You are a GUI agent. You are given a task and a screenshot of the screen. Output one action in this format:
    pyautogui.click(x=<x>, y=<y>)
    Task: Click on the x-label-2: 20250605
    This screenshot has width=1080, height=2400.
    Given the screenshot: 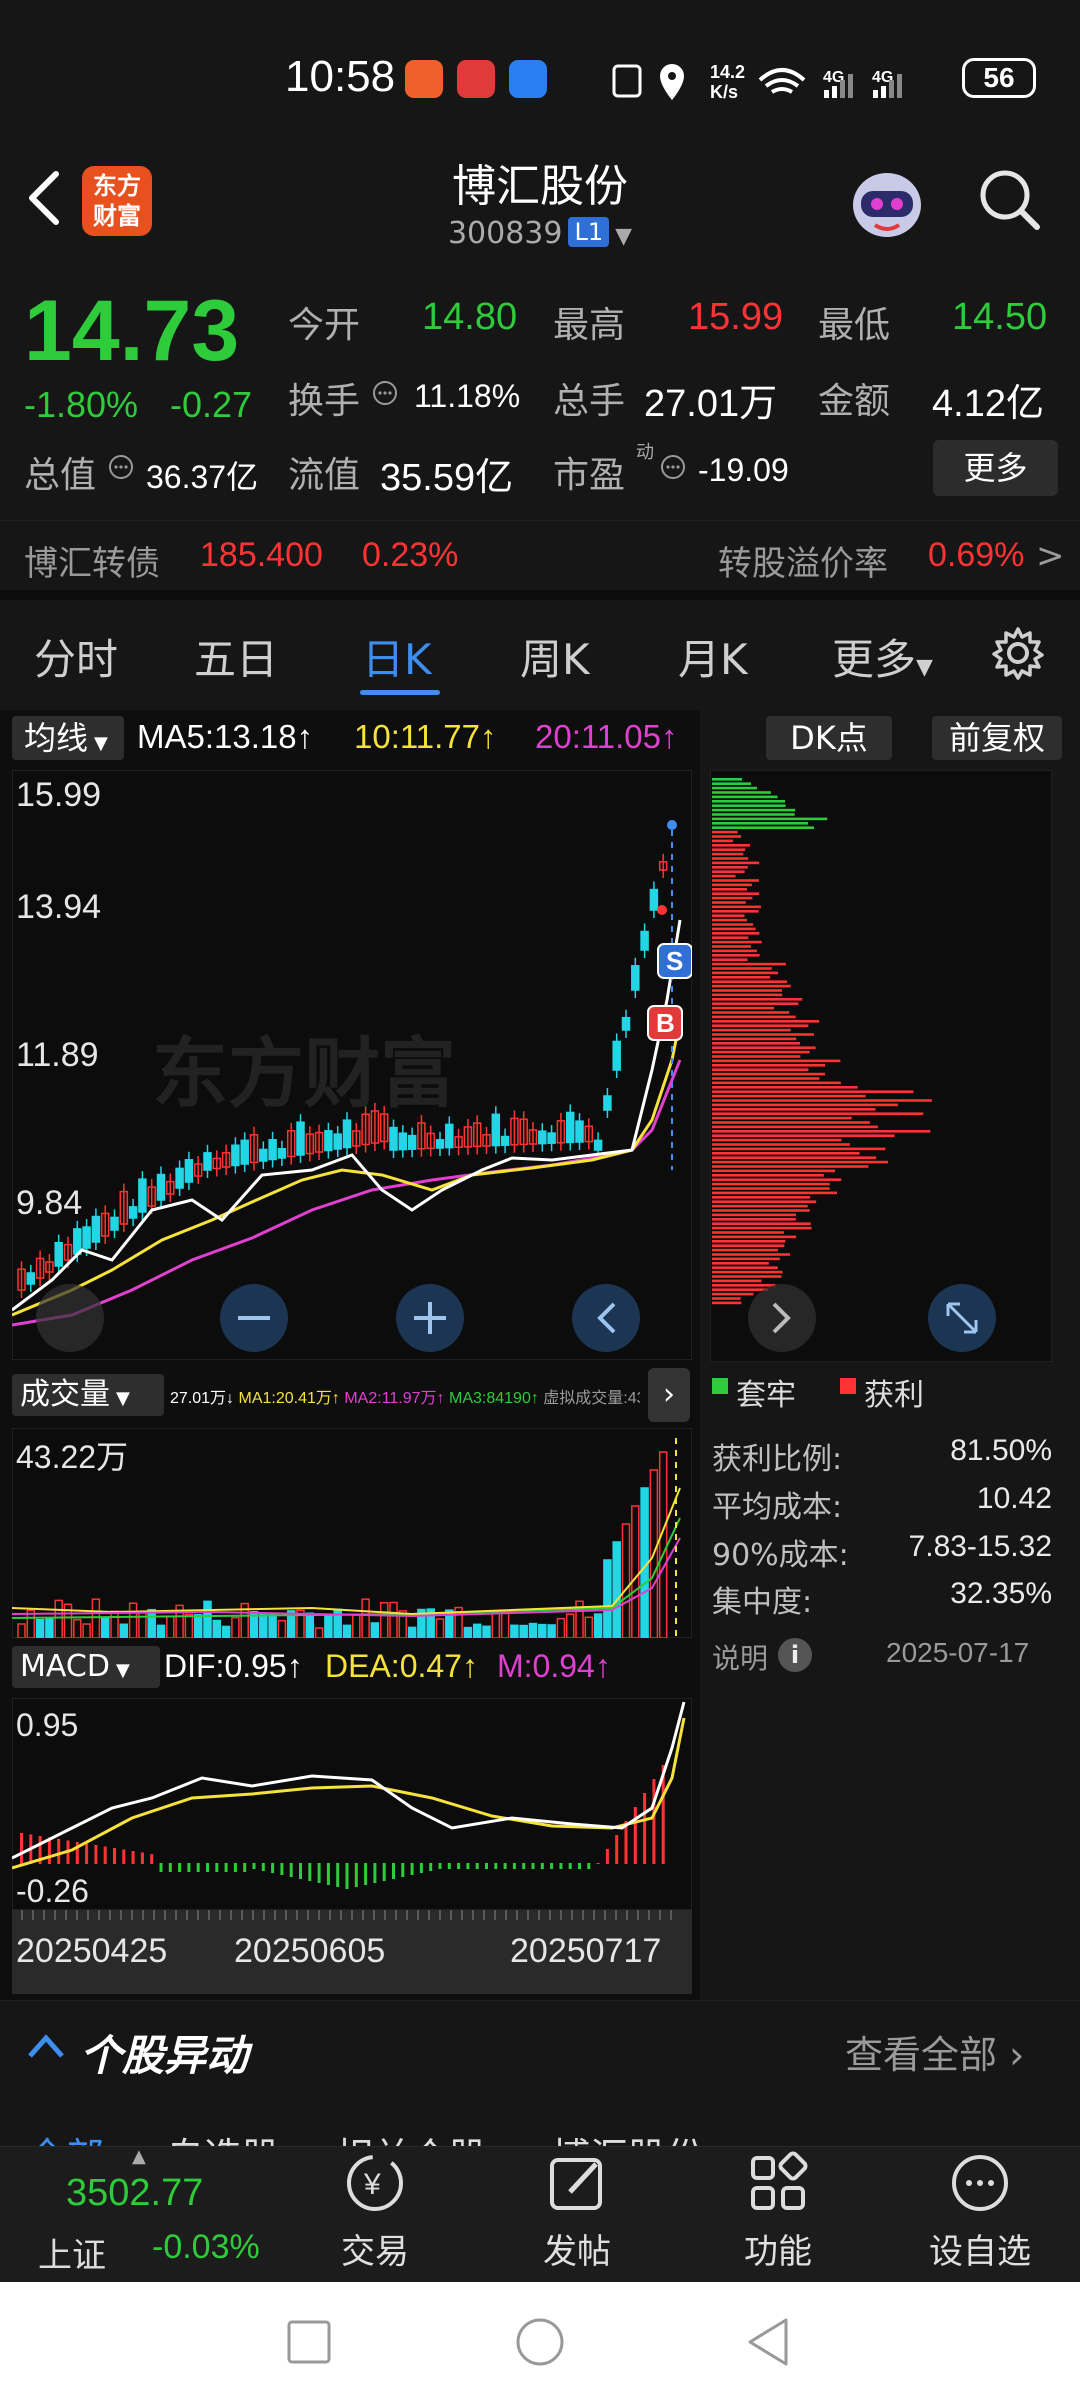 What is the action you would take?
    pyautogui.click(x=309, y=1951)
    